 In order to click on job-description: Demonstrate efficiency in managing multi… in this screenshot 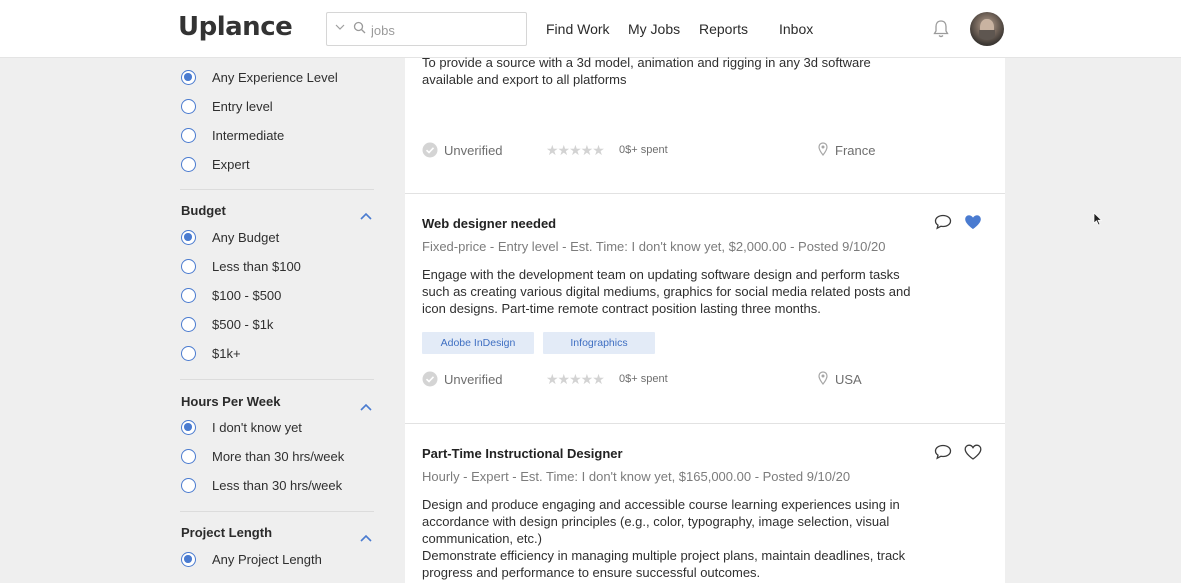, I will do `click(664, 564)`.